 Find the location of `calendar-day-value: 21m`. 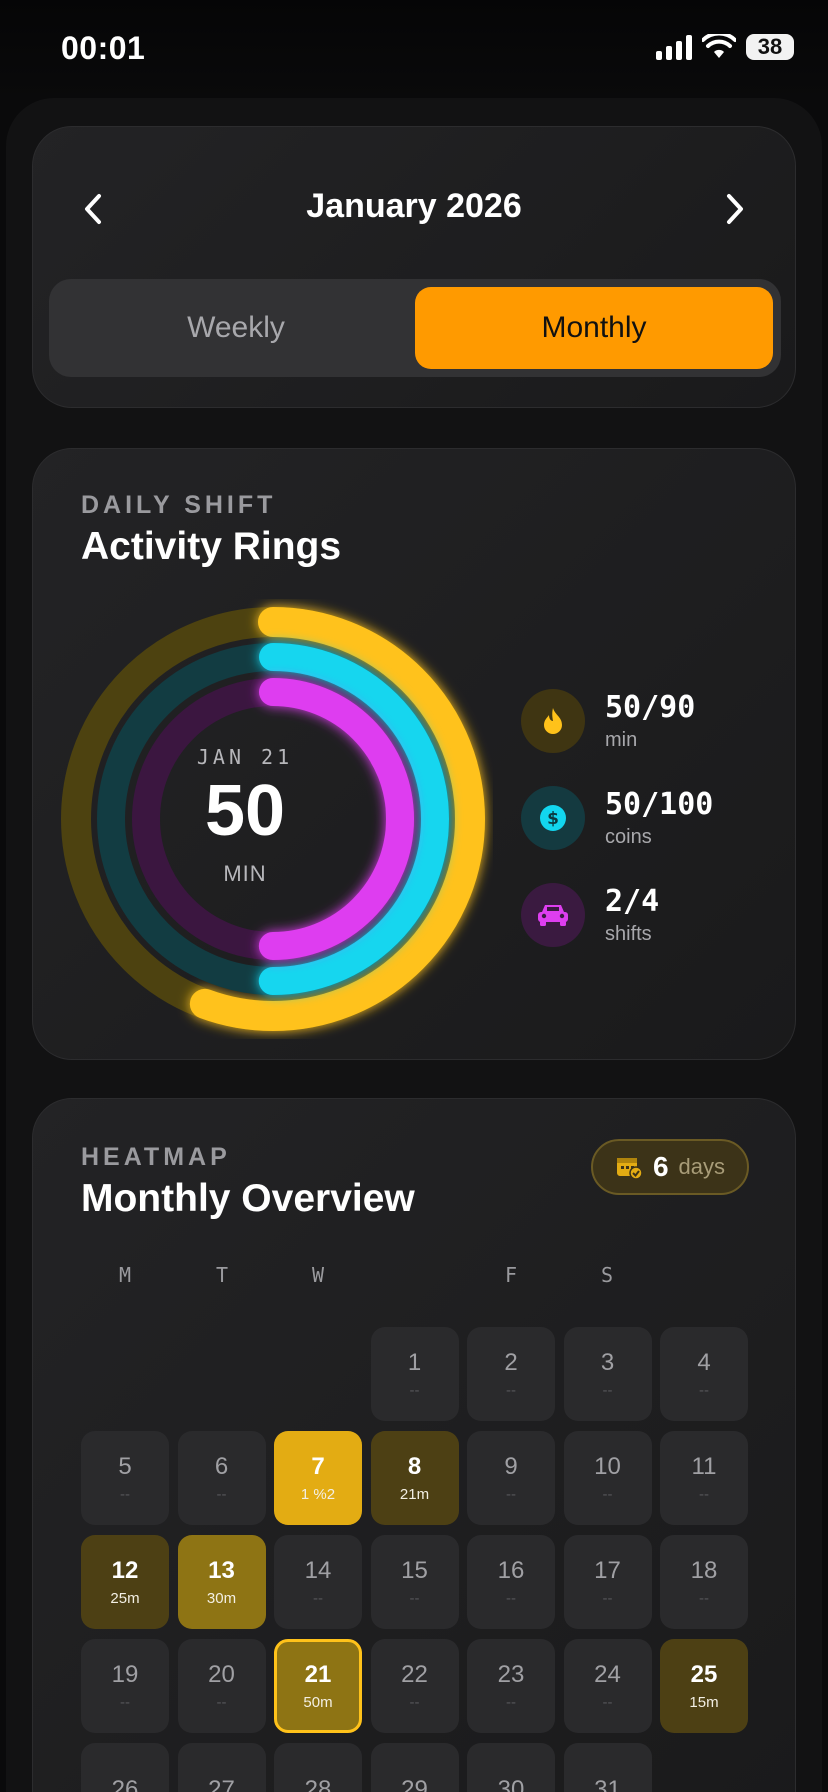

calendar-day-value: 21m is located at coordinates (414, 1494).